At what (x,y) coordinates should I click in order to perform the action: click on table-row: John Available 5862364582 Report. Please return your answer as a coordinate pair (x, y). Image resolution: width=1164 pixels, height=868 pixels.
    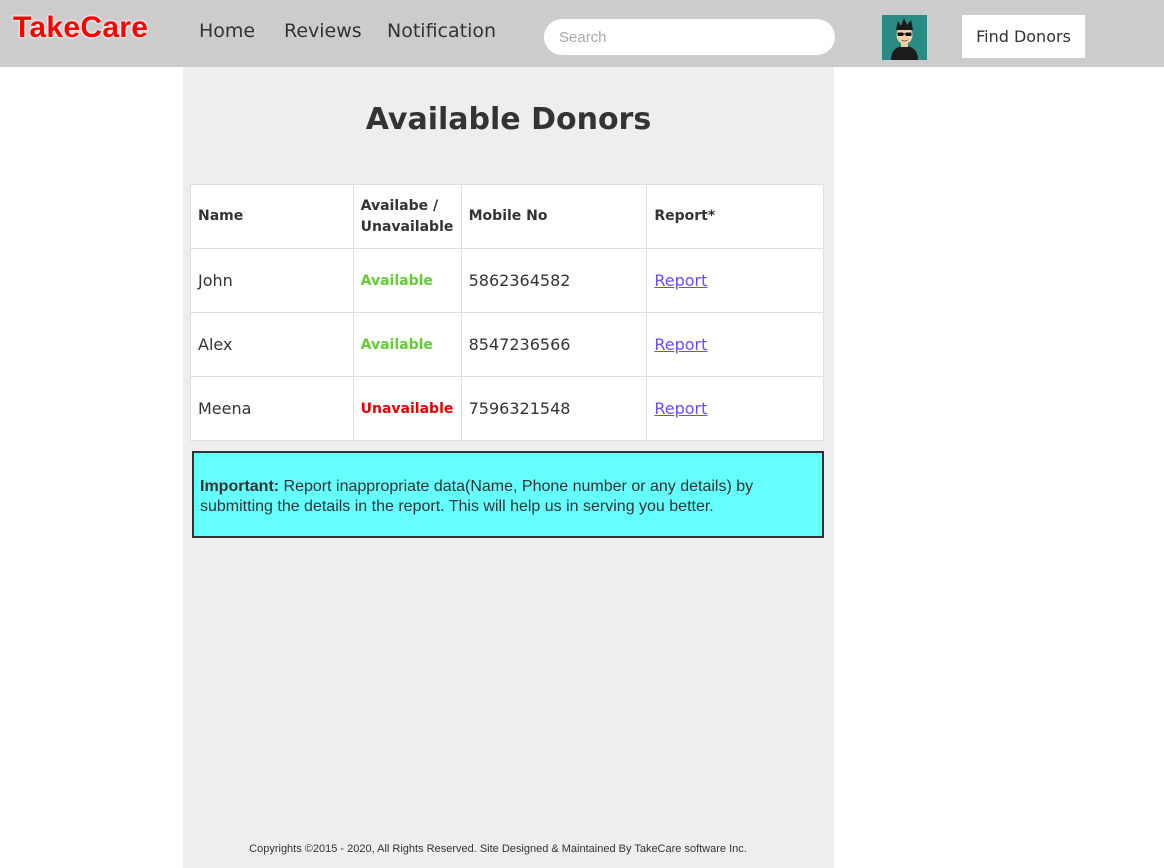
    Looking at the image, I should click on (507, 280).